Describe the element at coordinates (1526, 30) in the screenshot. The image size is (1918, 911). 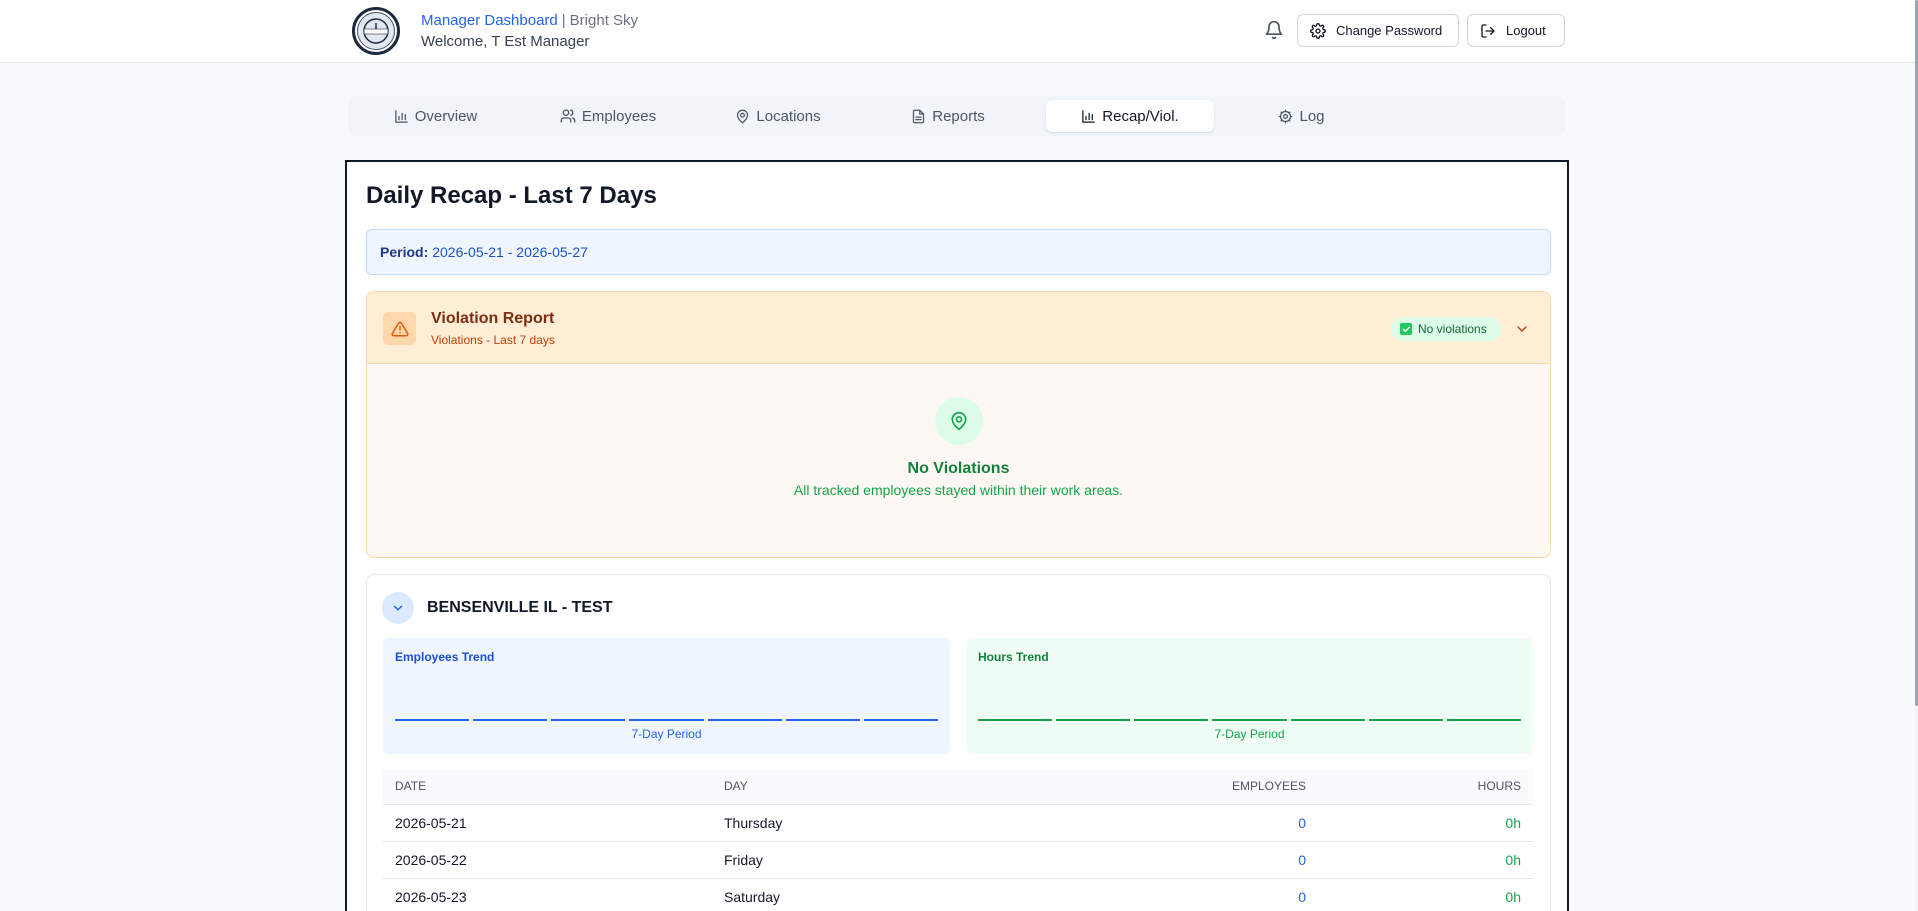
I see `logout-label: Logout` at that location.